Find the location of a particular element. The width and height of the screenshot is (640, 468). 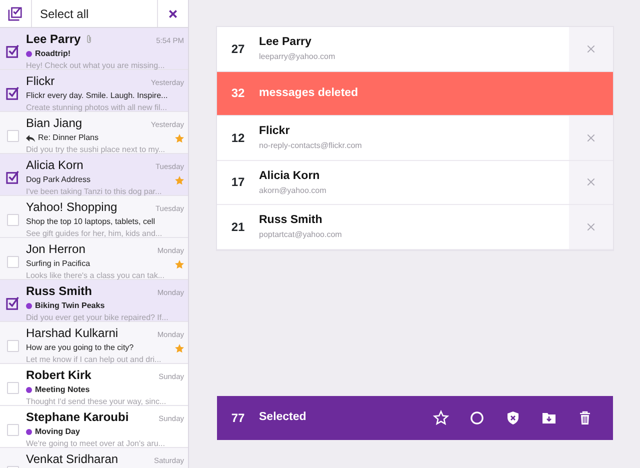

message-count: 12 is located at coordinates (238, 138).